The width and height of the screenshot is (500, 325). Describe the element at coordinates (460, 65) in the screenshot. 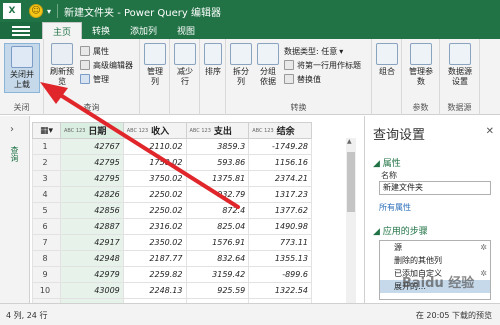

I see `datasource-settings-button: 数据源设置` at that location.